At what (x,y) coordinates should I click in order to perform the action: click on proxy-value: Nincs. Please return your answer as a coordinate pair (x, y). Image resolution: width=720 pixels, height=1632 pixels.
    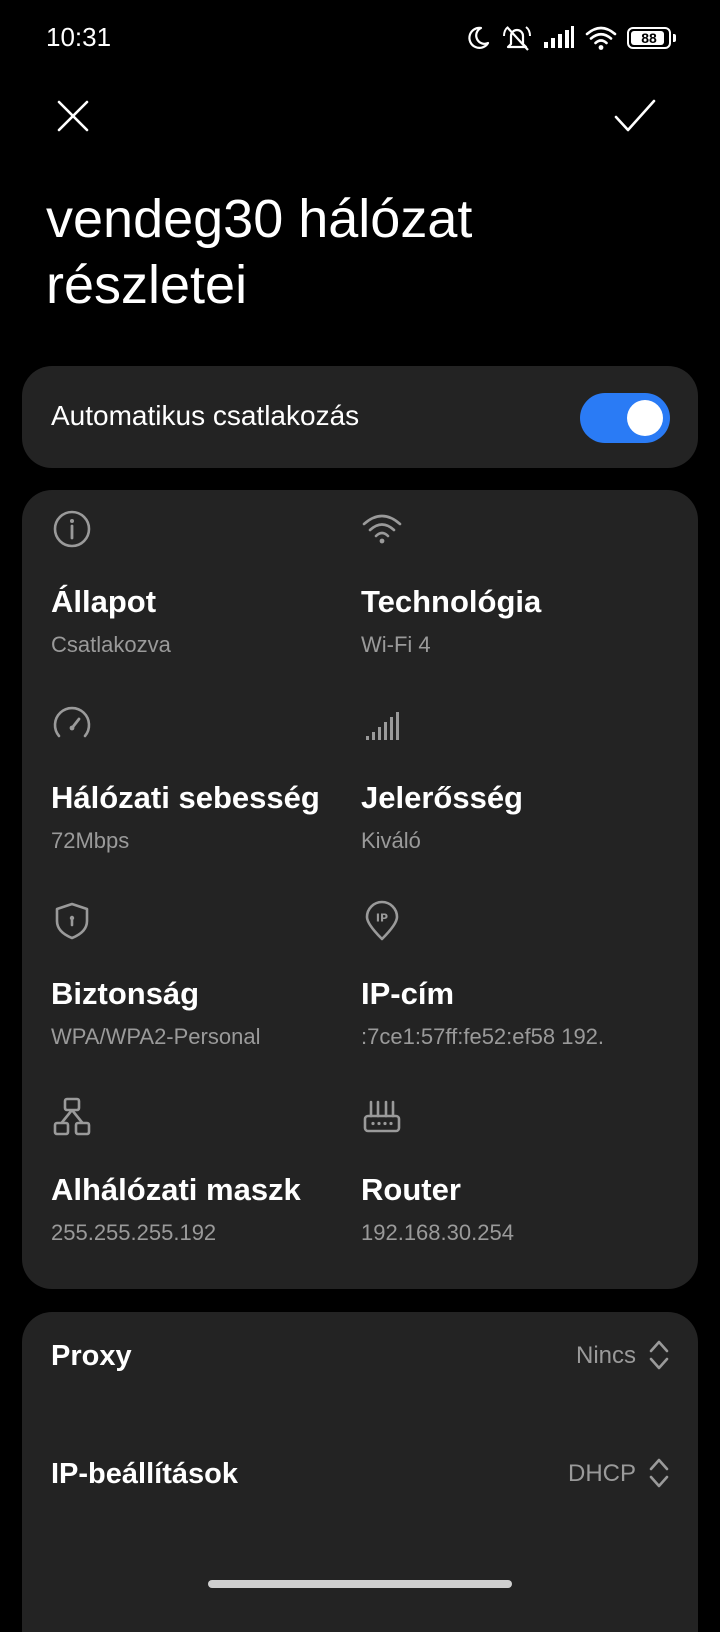
    Looking at the image, I should click on (605, 1355).